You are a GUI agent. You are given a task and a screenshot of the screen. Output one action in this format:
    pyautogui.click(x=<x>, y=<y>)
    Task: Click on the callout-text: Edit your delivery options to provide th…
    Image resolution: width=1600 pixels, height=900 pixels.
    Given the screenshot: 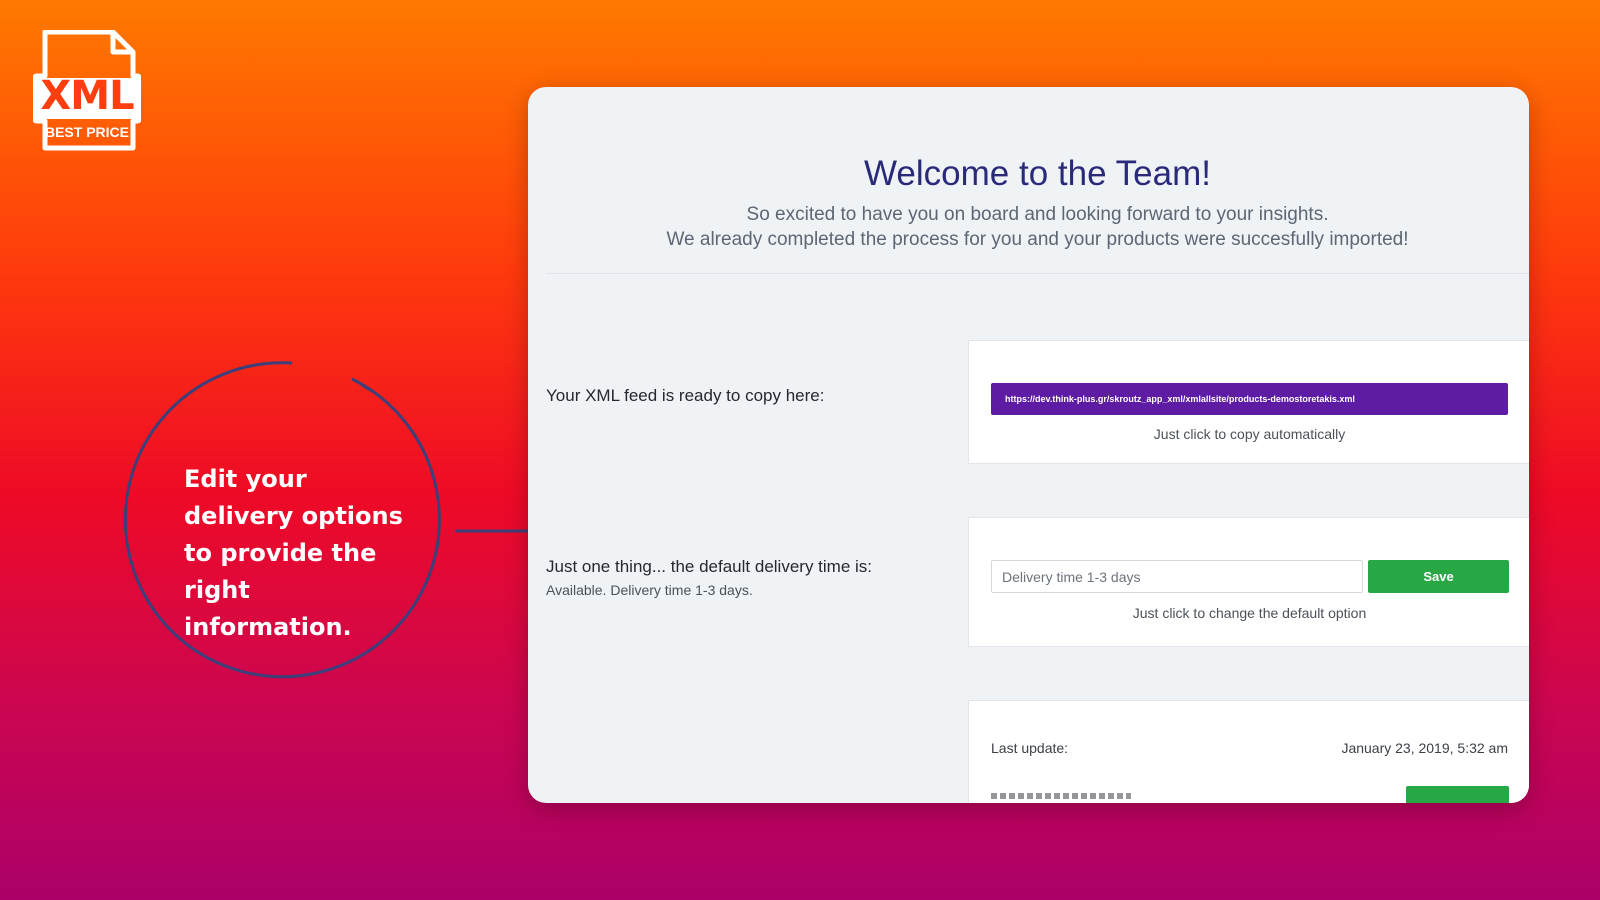 What is the action you would take?
    pyautogui.click(x=293, y=553)
    